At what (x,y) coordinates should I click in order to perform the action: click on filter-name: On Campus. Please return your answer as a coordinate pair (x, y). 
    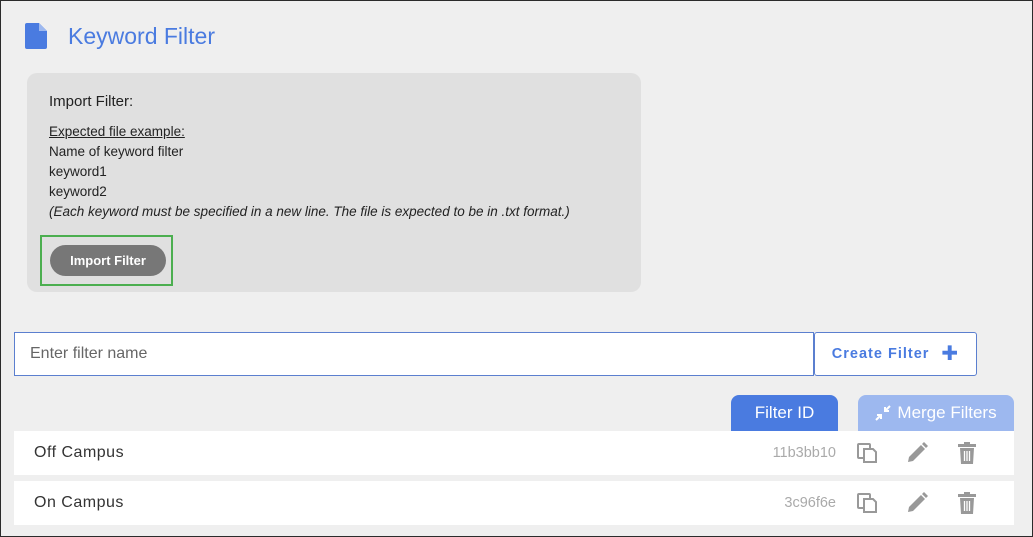
    Looking at the image, I should click on (79, 502).